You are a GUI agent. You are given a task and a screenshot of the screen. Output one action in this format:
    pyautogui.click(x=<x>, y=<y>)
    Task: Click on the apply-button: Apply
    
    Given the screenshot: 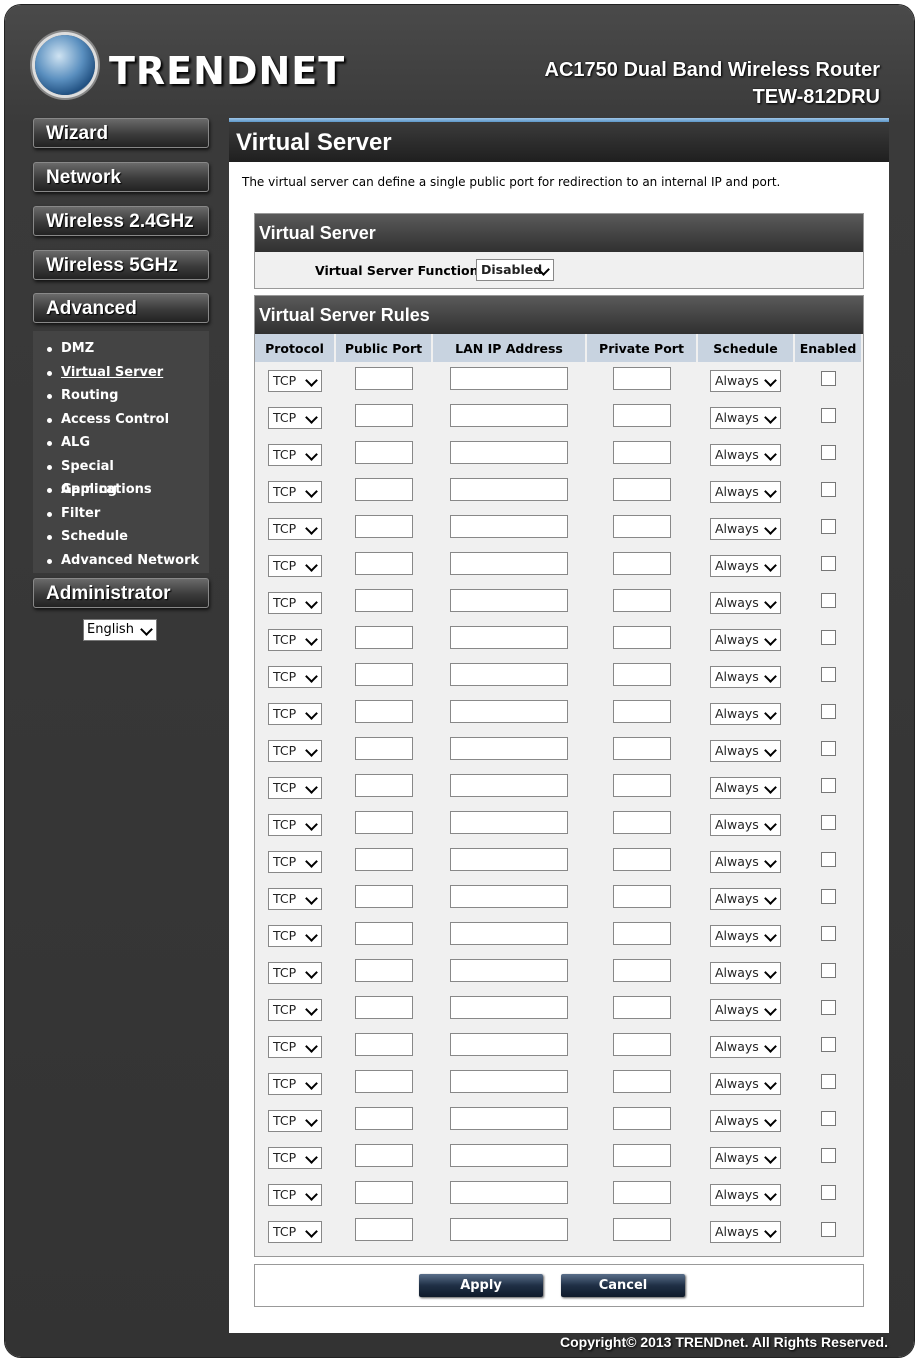 What is the action you would take?
    pyautogui.click(x=481, y=1285)
    